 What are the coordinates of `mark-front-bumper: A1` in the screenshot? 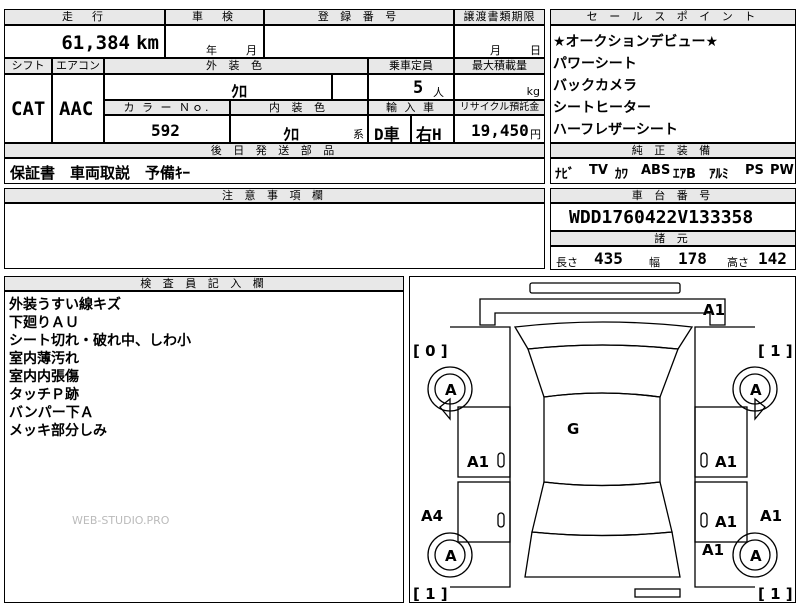 It's located at (714, 310).